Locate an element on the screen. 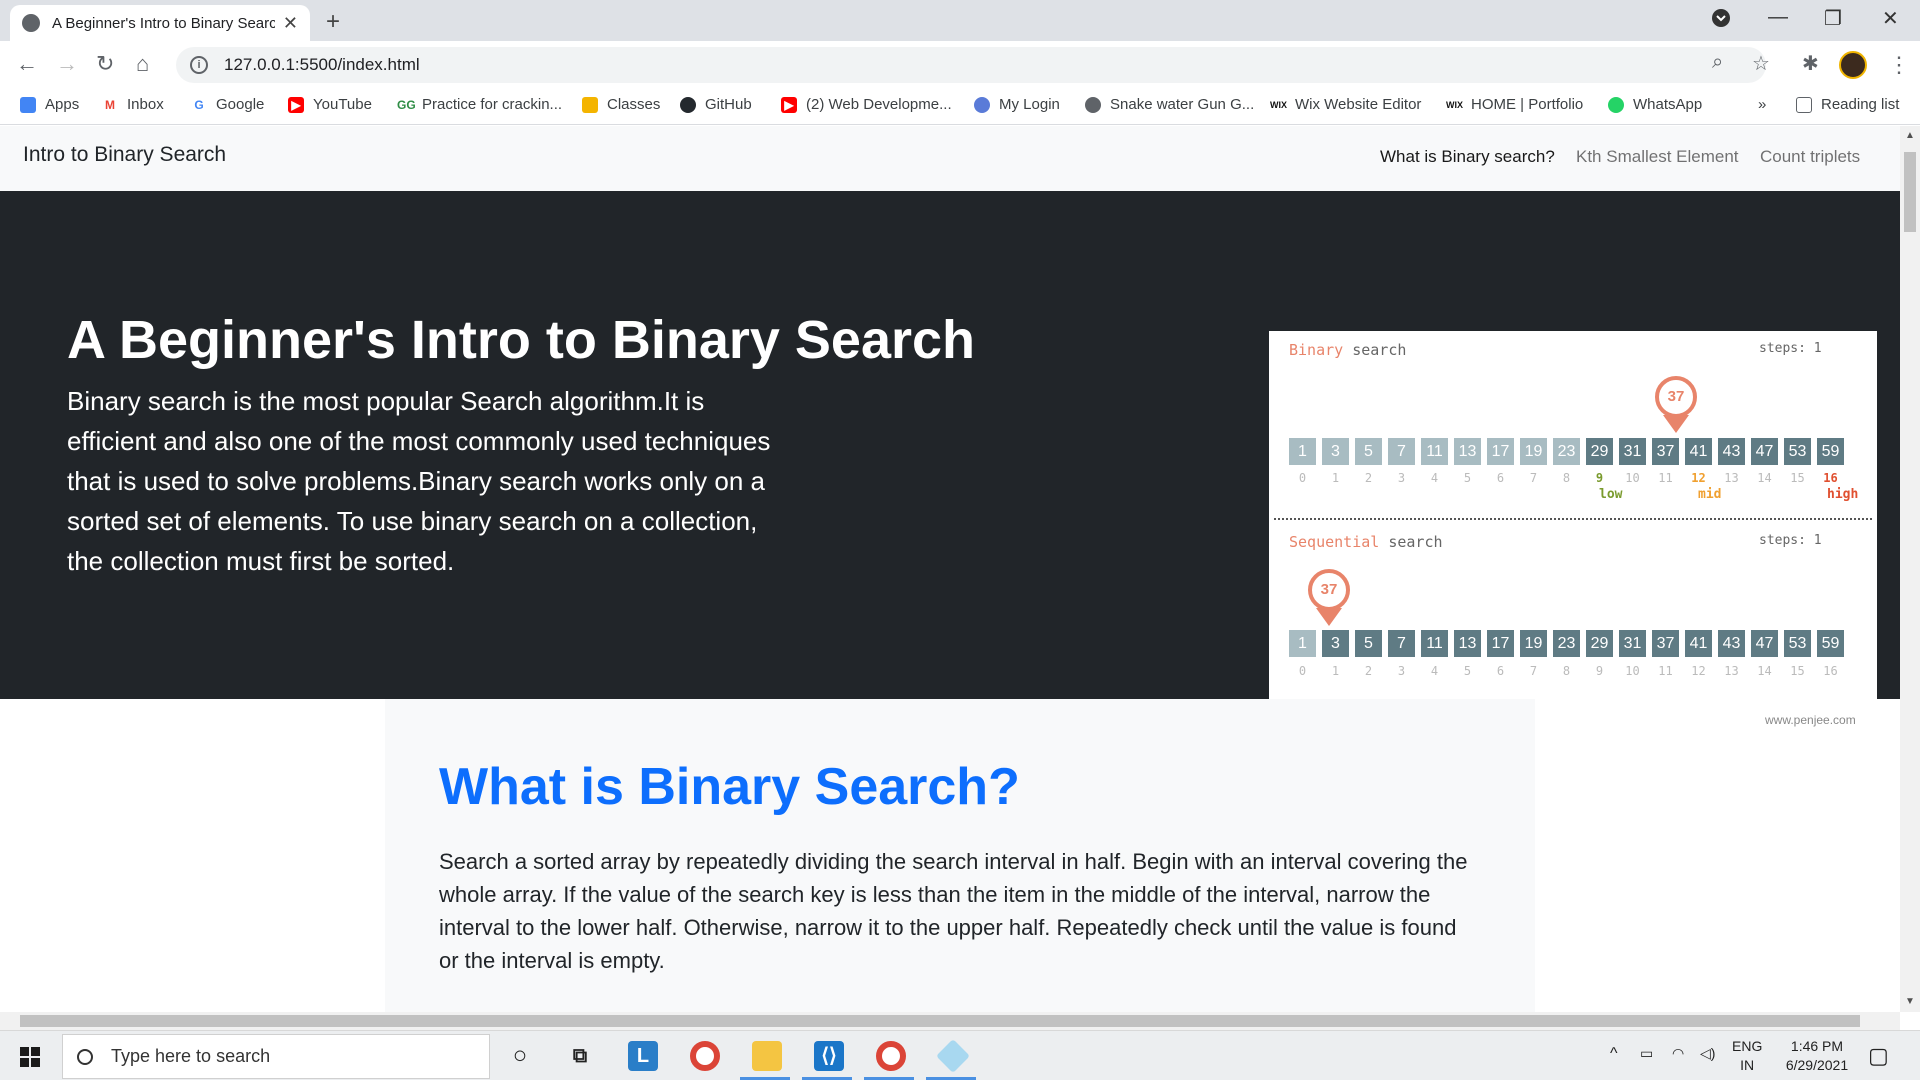 Image resolution: width=1920 pixels, height=1080 pixels. nav-link-count-triplets: Count triplets is located at coordinates (1810, 157).